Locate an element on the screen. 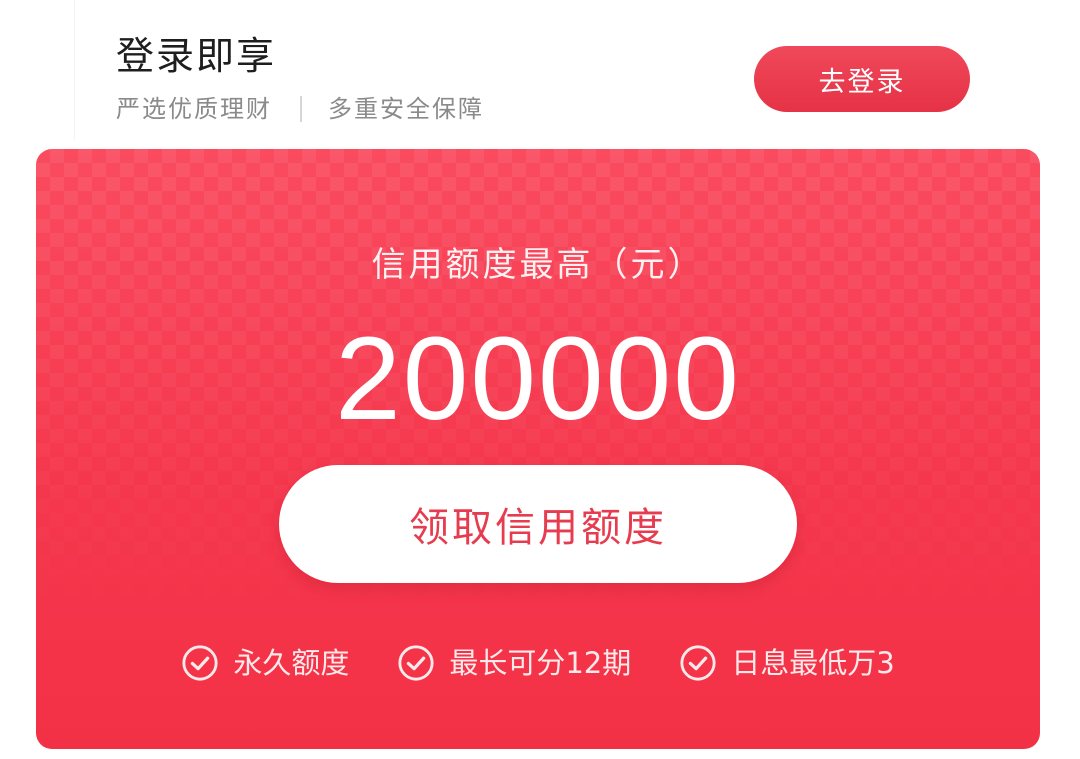  feature-item: 日息最低万3 is located at coordinates (787, 663).